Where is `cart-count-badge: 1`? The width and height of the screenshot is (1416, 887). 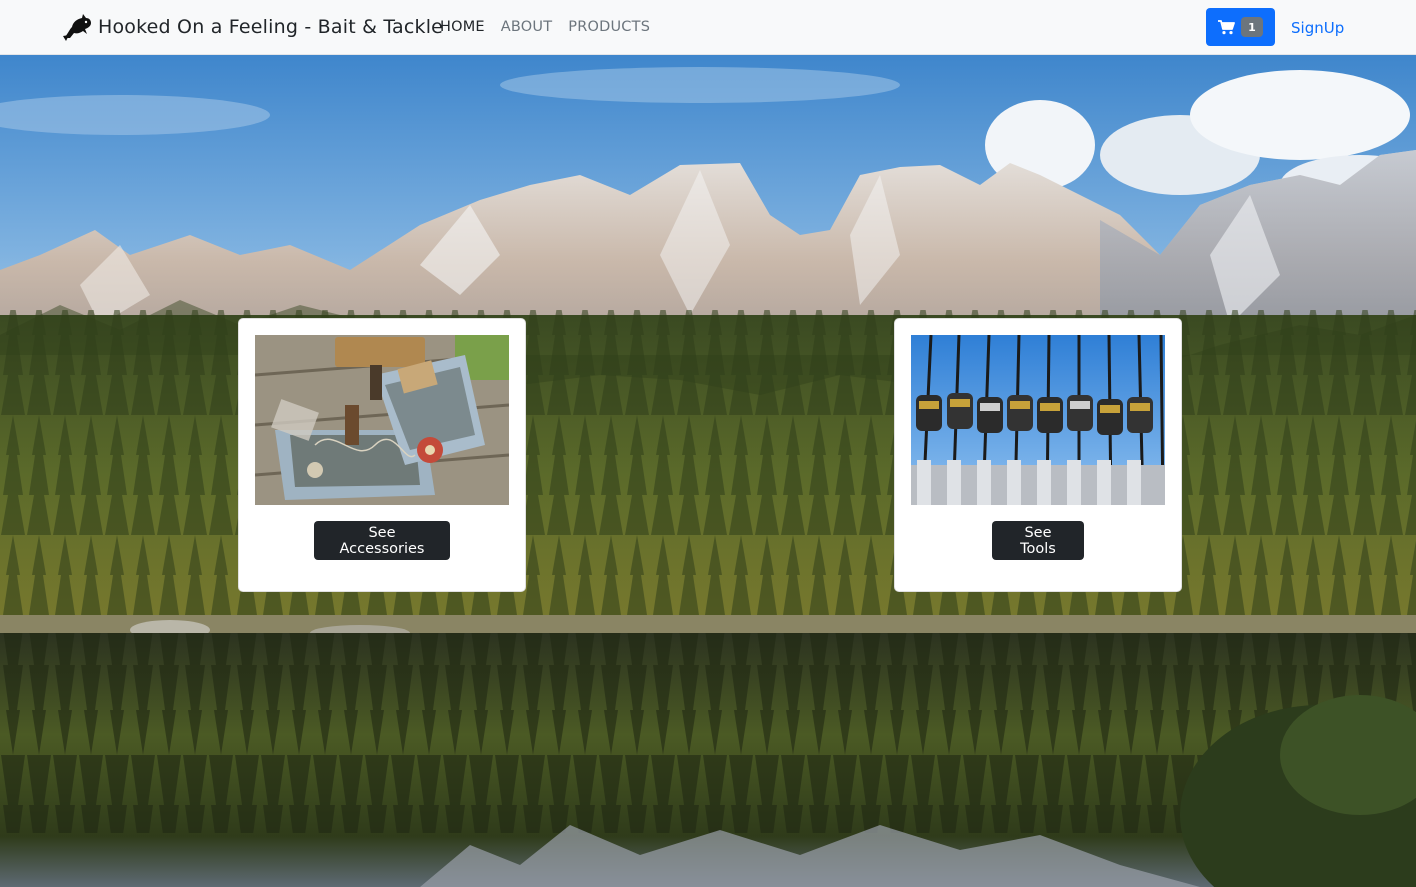 cart-count-badge: 1 is located at coordinates (1252, 27).